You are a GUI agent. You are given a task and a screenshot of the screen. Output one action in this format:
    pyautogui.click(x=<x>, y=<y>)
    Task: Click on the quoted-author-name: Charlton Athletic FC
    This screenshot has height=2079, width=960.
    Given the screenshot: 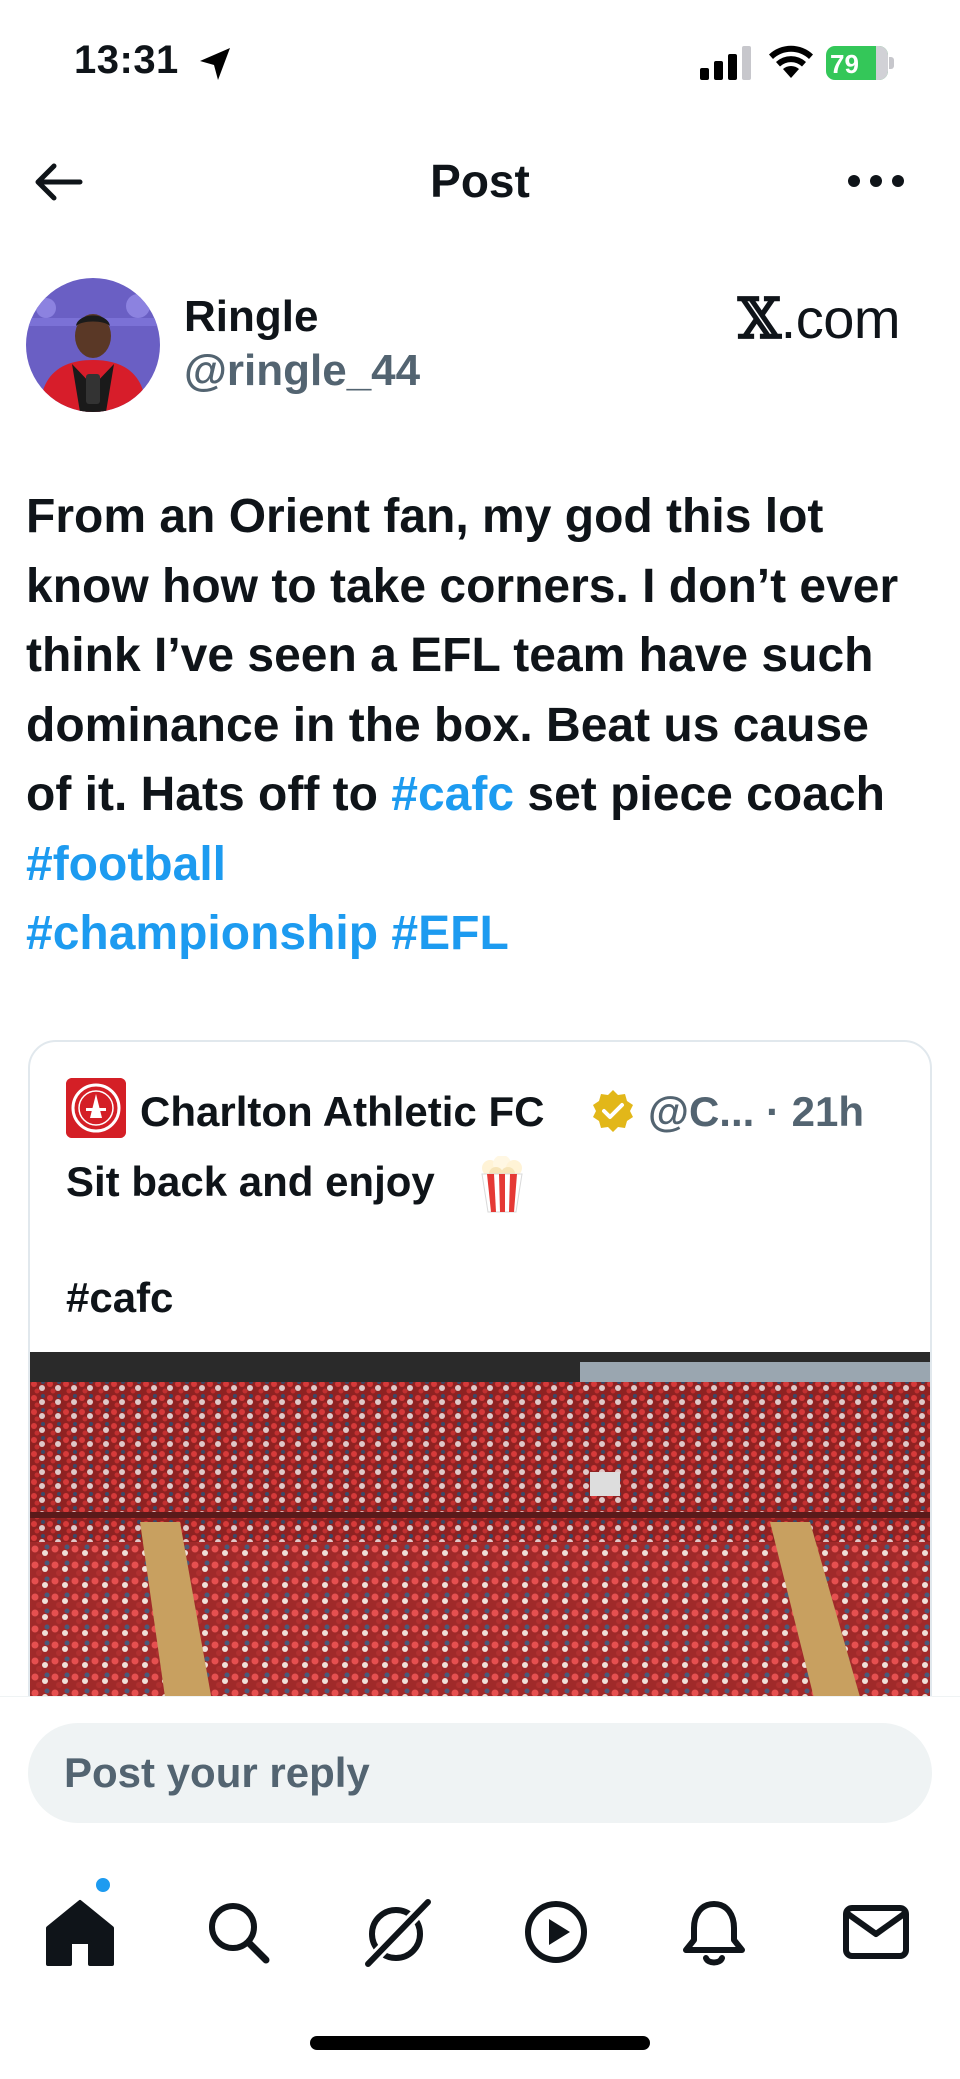 What is the action you would take?
    pyautogui.click(x=342, y=1111)
    